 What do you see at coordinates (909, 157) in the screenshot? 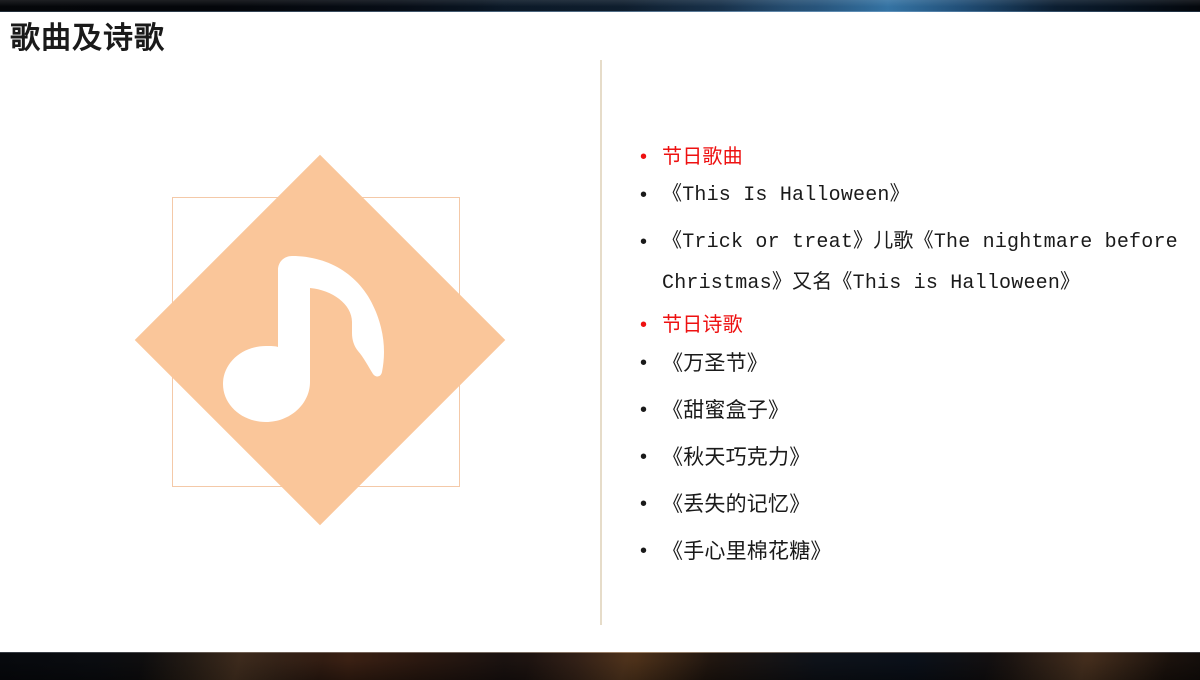
I see `list-item: • 节日歌曲` at bounding box center [909, 157].